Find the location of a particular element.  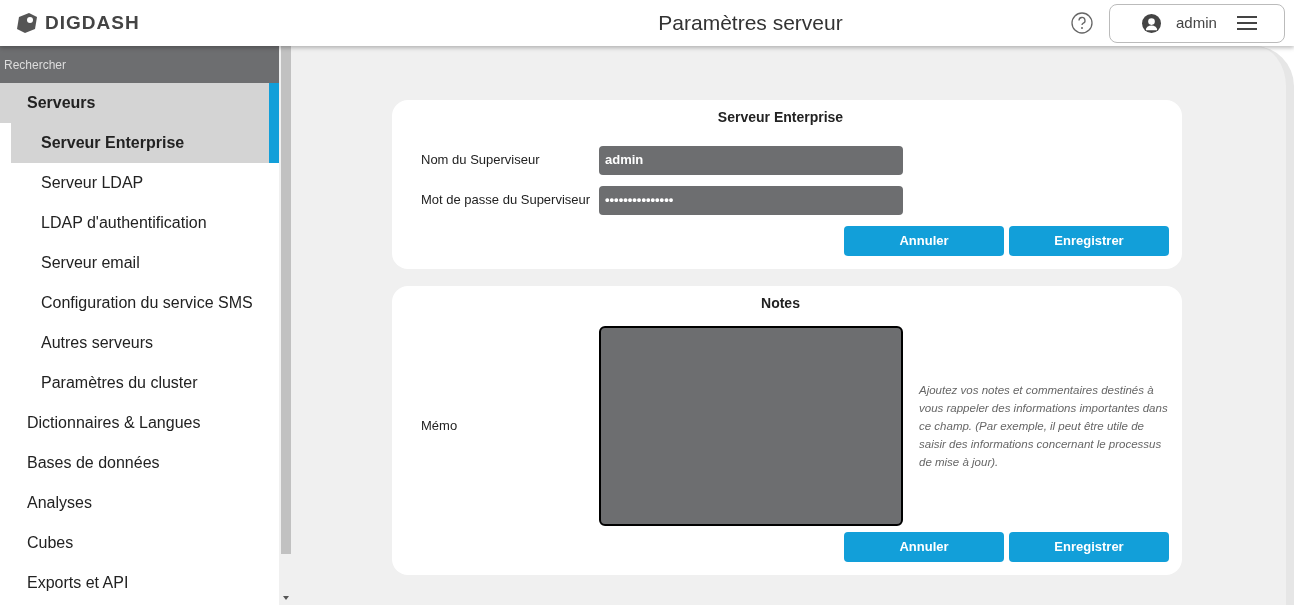

sidebar-item: Serveurs is located at coordinates (140, 103).